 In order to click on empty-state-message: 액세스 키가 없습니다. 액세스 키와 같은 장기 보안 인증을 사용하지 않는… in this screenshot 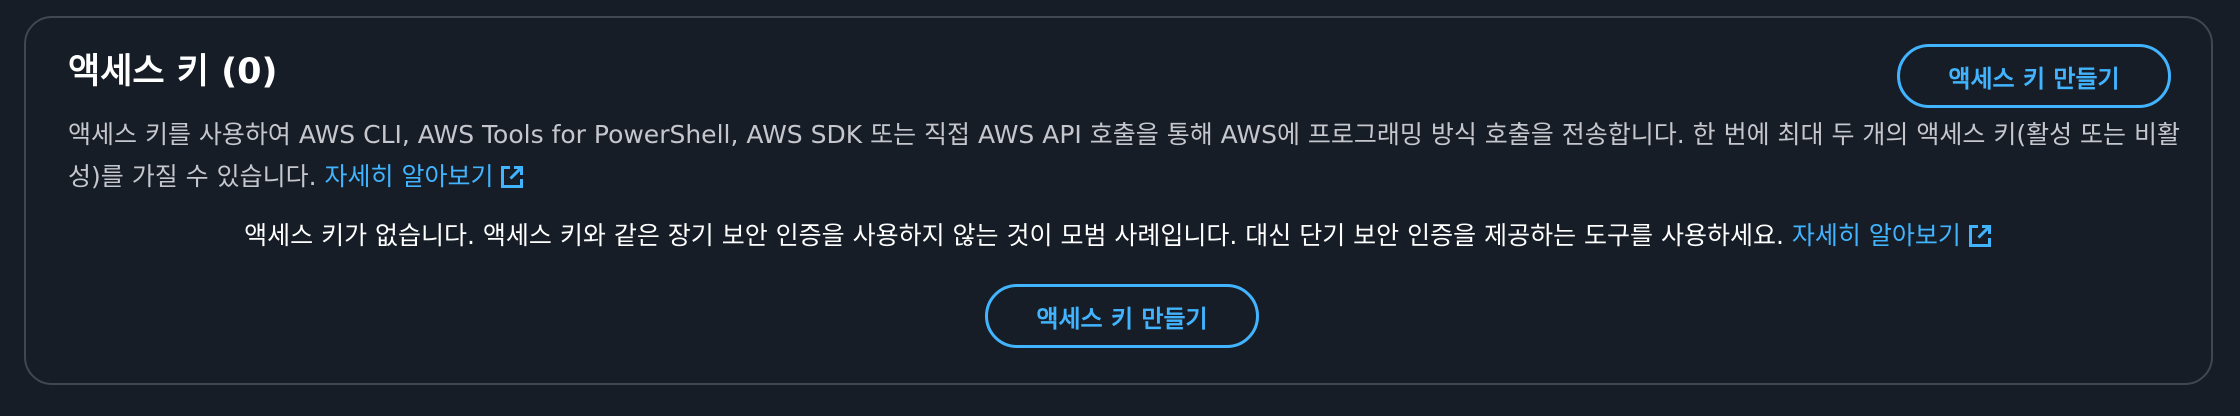, I will do `click(1118, 236)`.